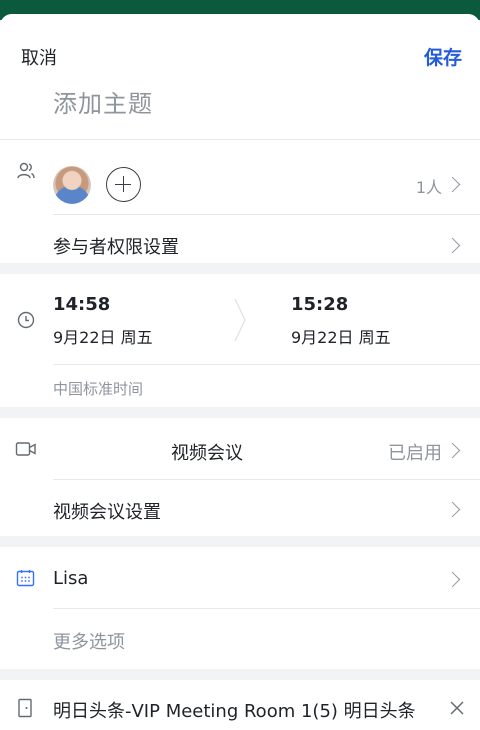  Describe the element at coordinates (116, 246) in the screenshot. I see `participant-permission-item: 参与者权限设置` at that location.